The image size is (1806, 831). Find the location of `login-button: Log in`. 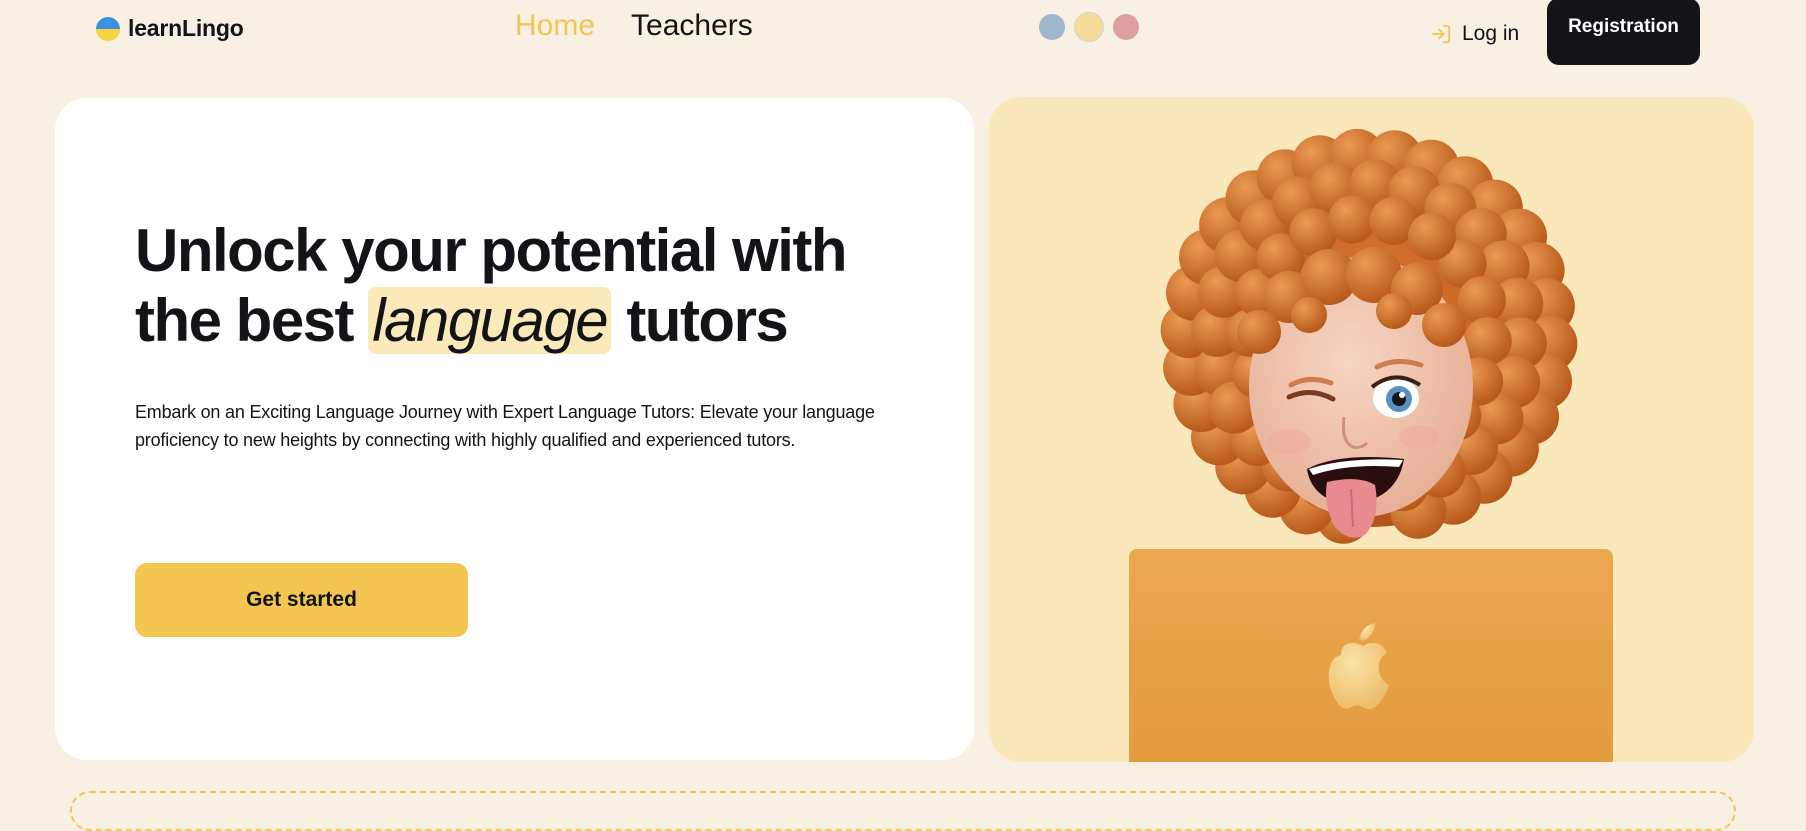

login-button: Log in is located at coordinates (1474, 34).